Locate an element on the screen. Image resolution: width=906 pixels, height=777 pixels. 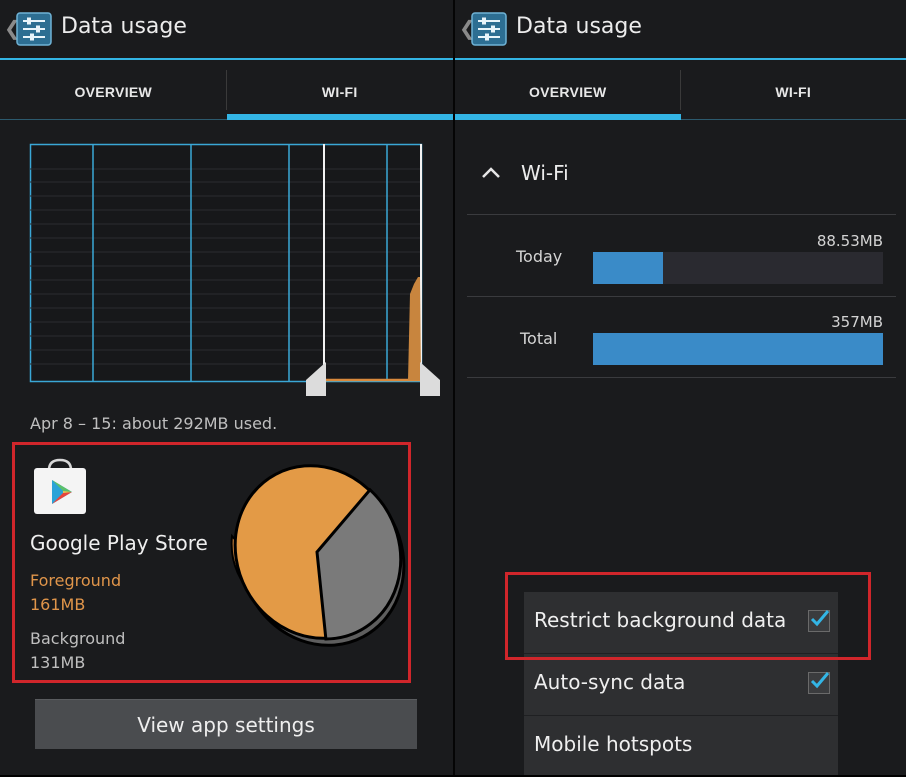
section-divider is located at coordinates (681, 214).